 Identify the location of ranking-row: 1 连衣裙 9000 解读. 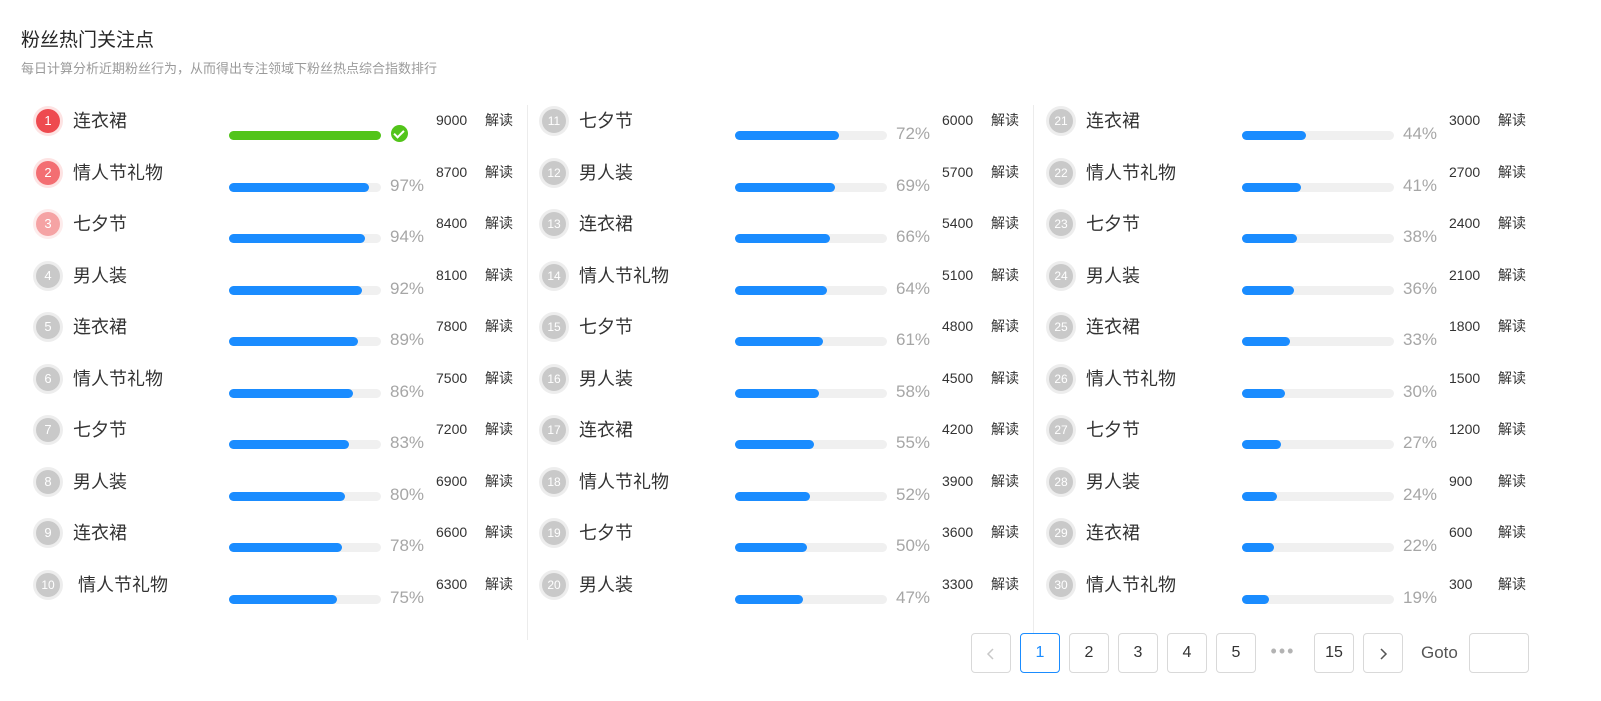
(279, 124).